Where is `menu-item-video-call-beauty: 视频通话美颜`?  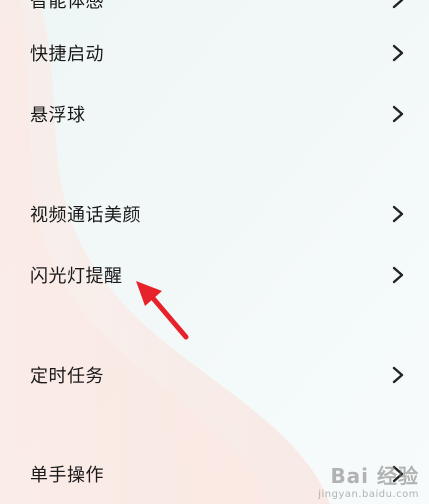
menu-item-video-call-beauty: 视频通话美颜 is located at coordinates (214, 214).